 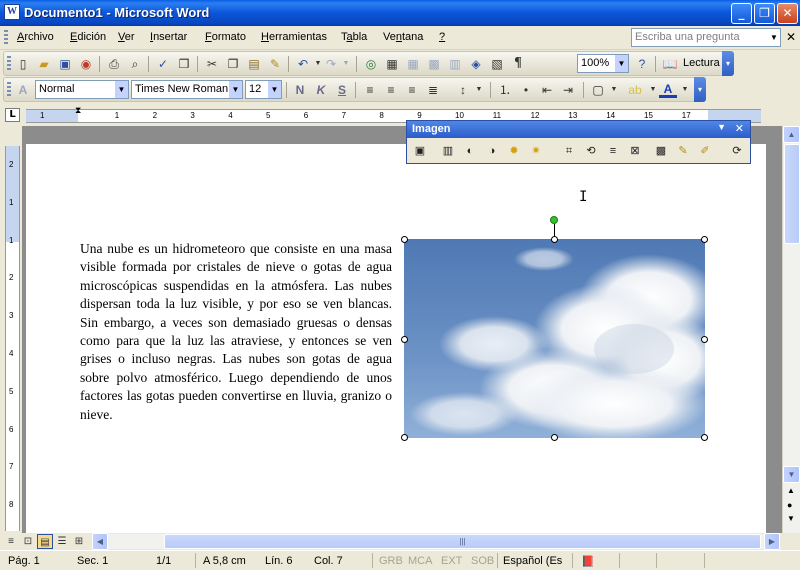 What do you see at coordinates (114, 64) in the screenshot?
I see `print-icon: ⎙` at bounding box center [114, 64].